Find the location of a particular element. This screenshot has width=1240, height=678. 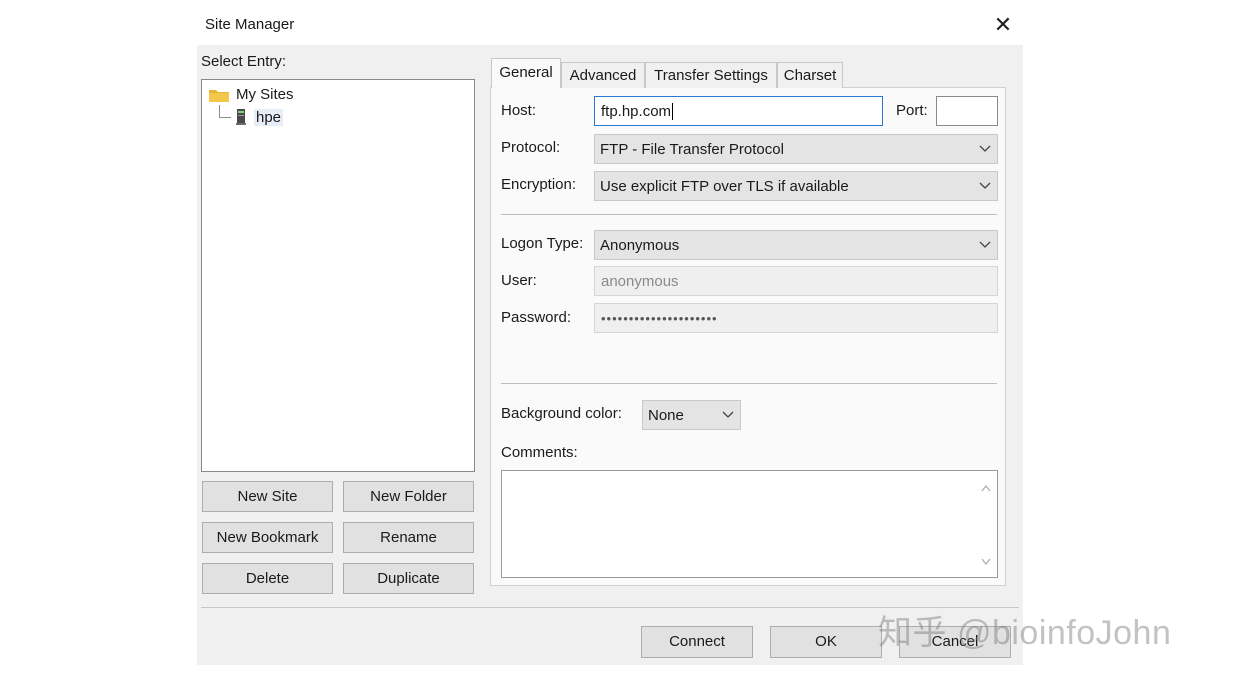

server-icon is located at coordinates (241, 117).